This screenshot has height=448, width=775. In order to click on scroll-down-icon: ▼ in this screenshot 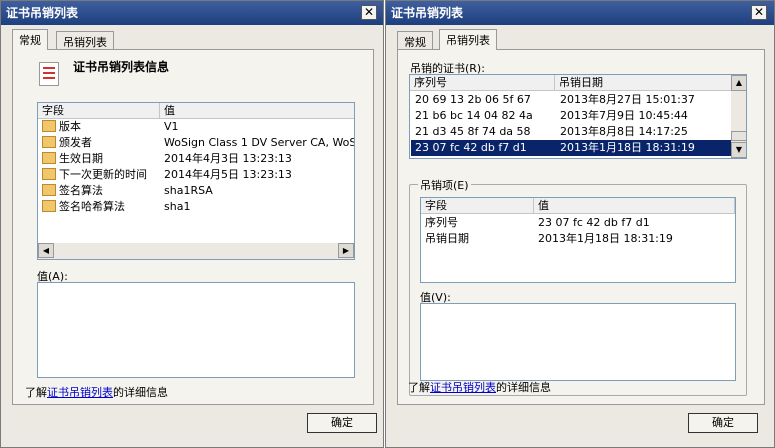, I will do `click(738, 150)`.